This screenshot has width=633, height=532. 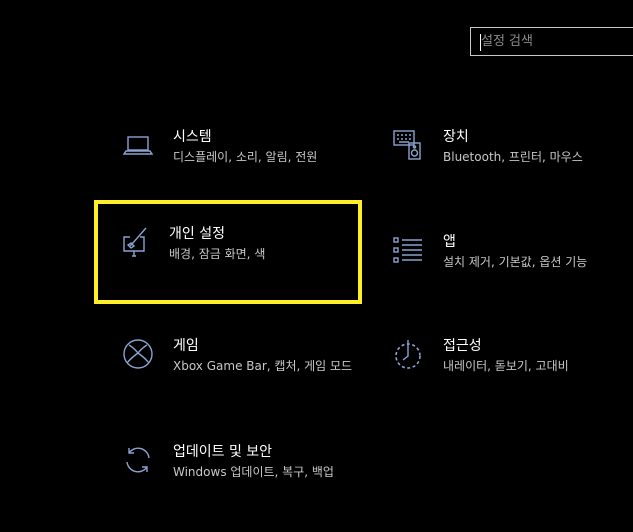 I want to click on tile-accessibility: 접근성 내레이터, 돋보기, 고대비, so click(x=499, y=362).